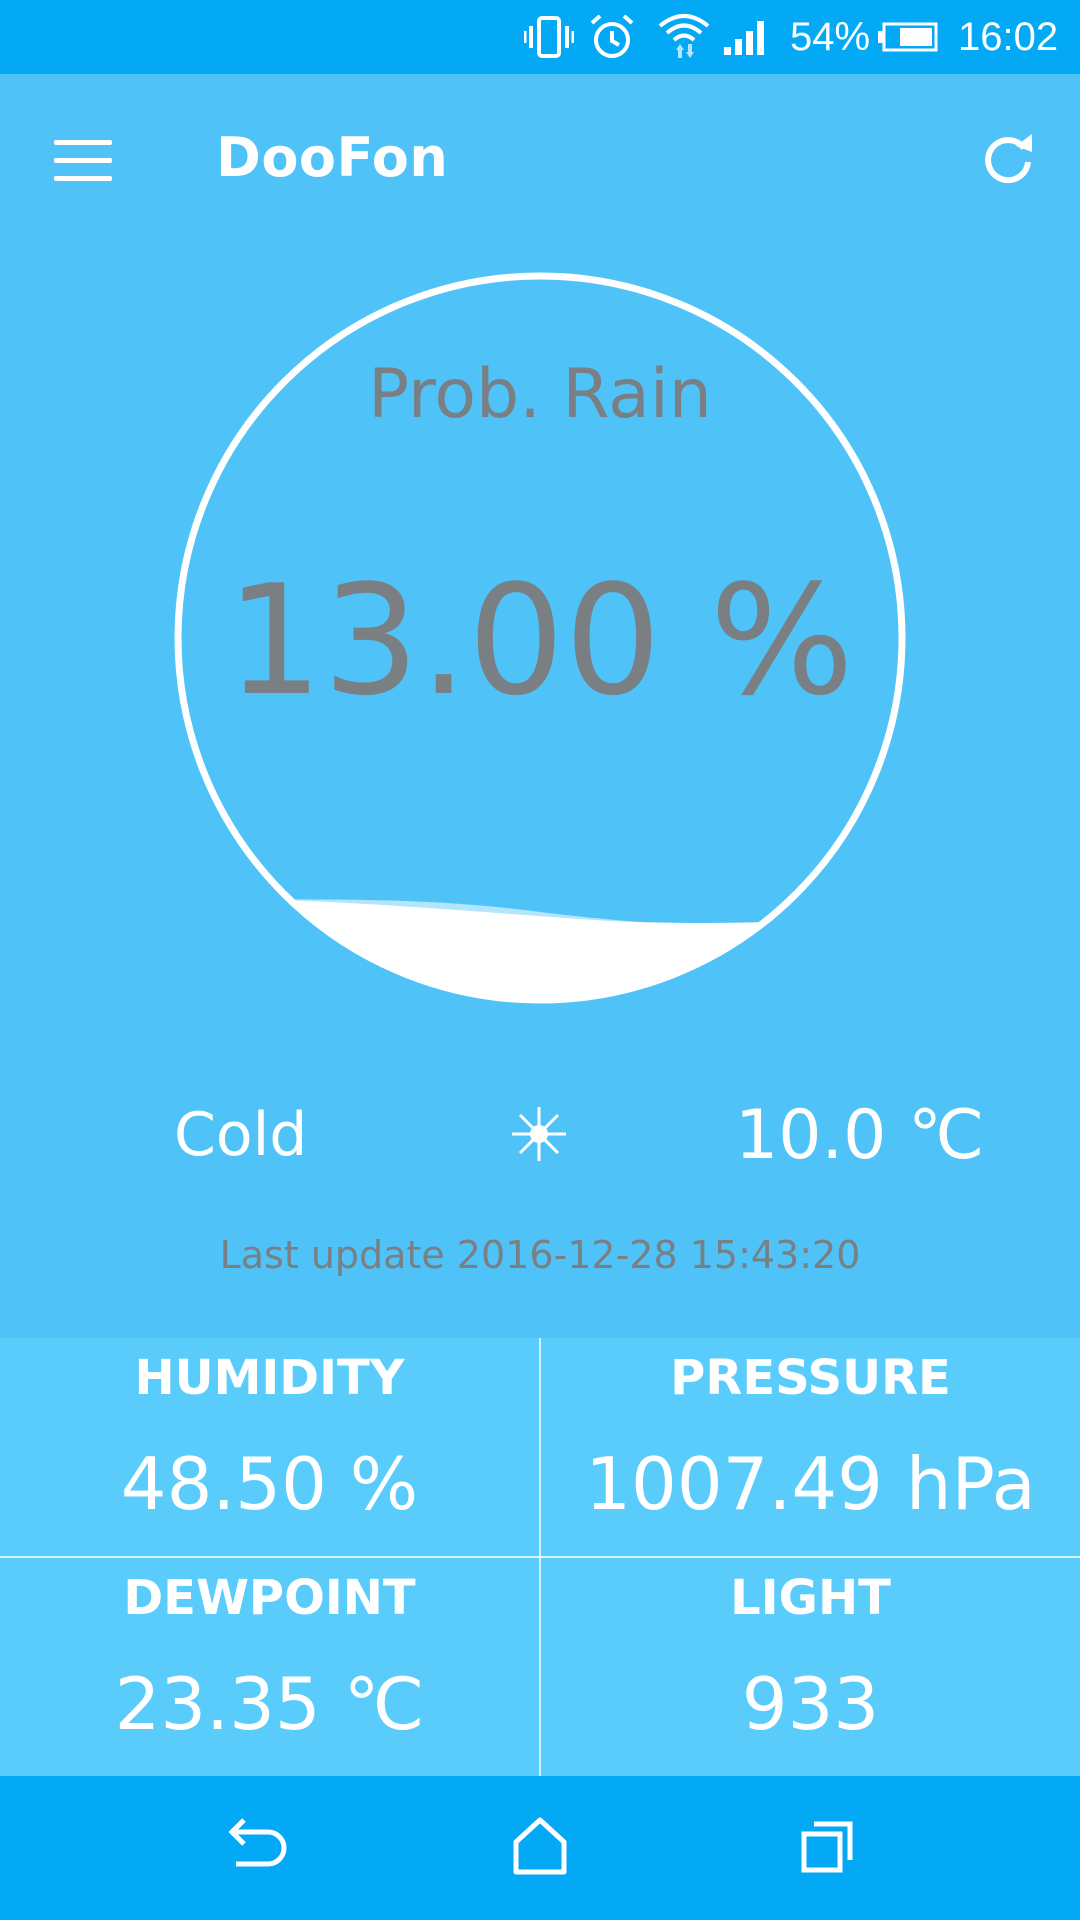  I want to click on battery-icon, so click(908, 37).